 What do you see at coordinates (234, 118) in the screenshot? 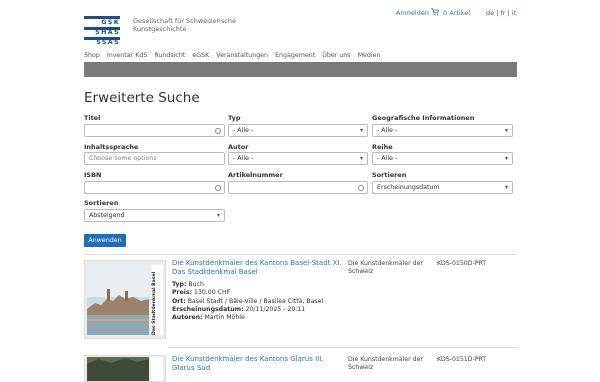
I see `typ-label: Typ` at bounding box center [234, 118].